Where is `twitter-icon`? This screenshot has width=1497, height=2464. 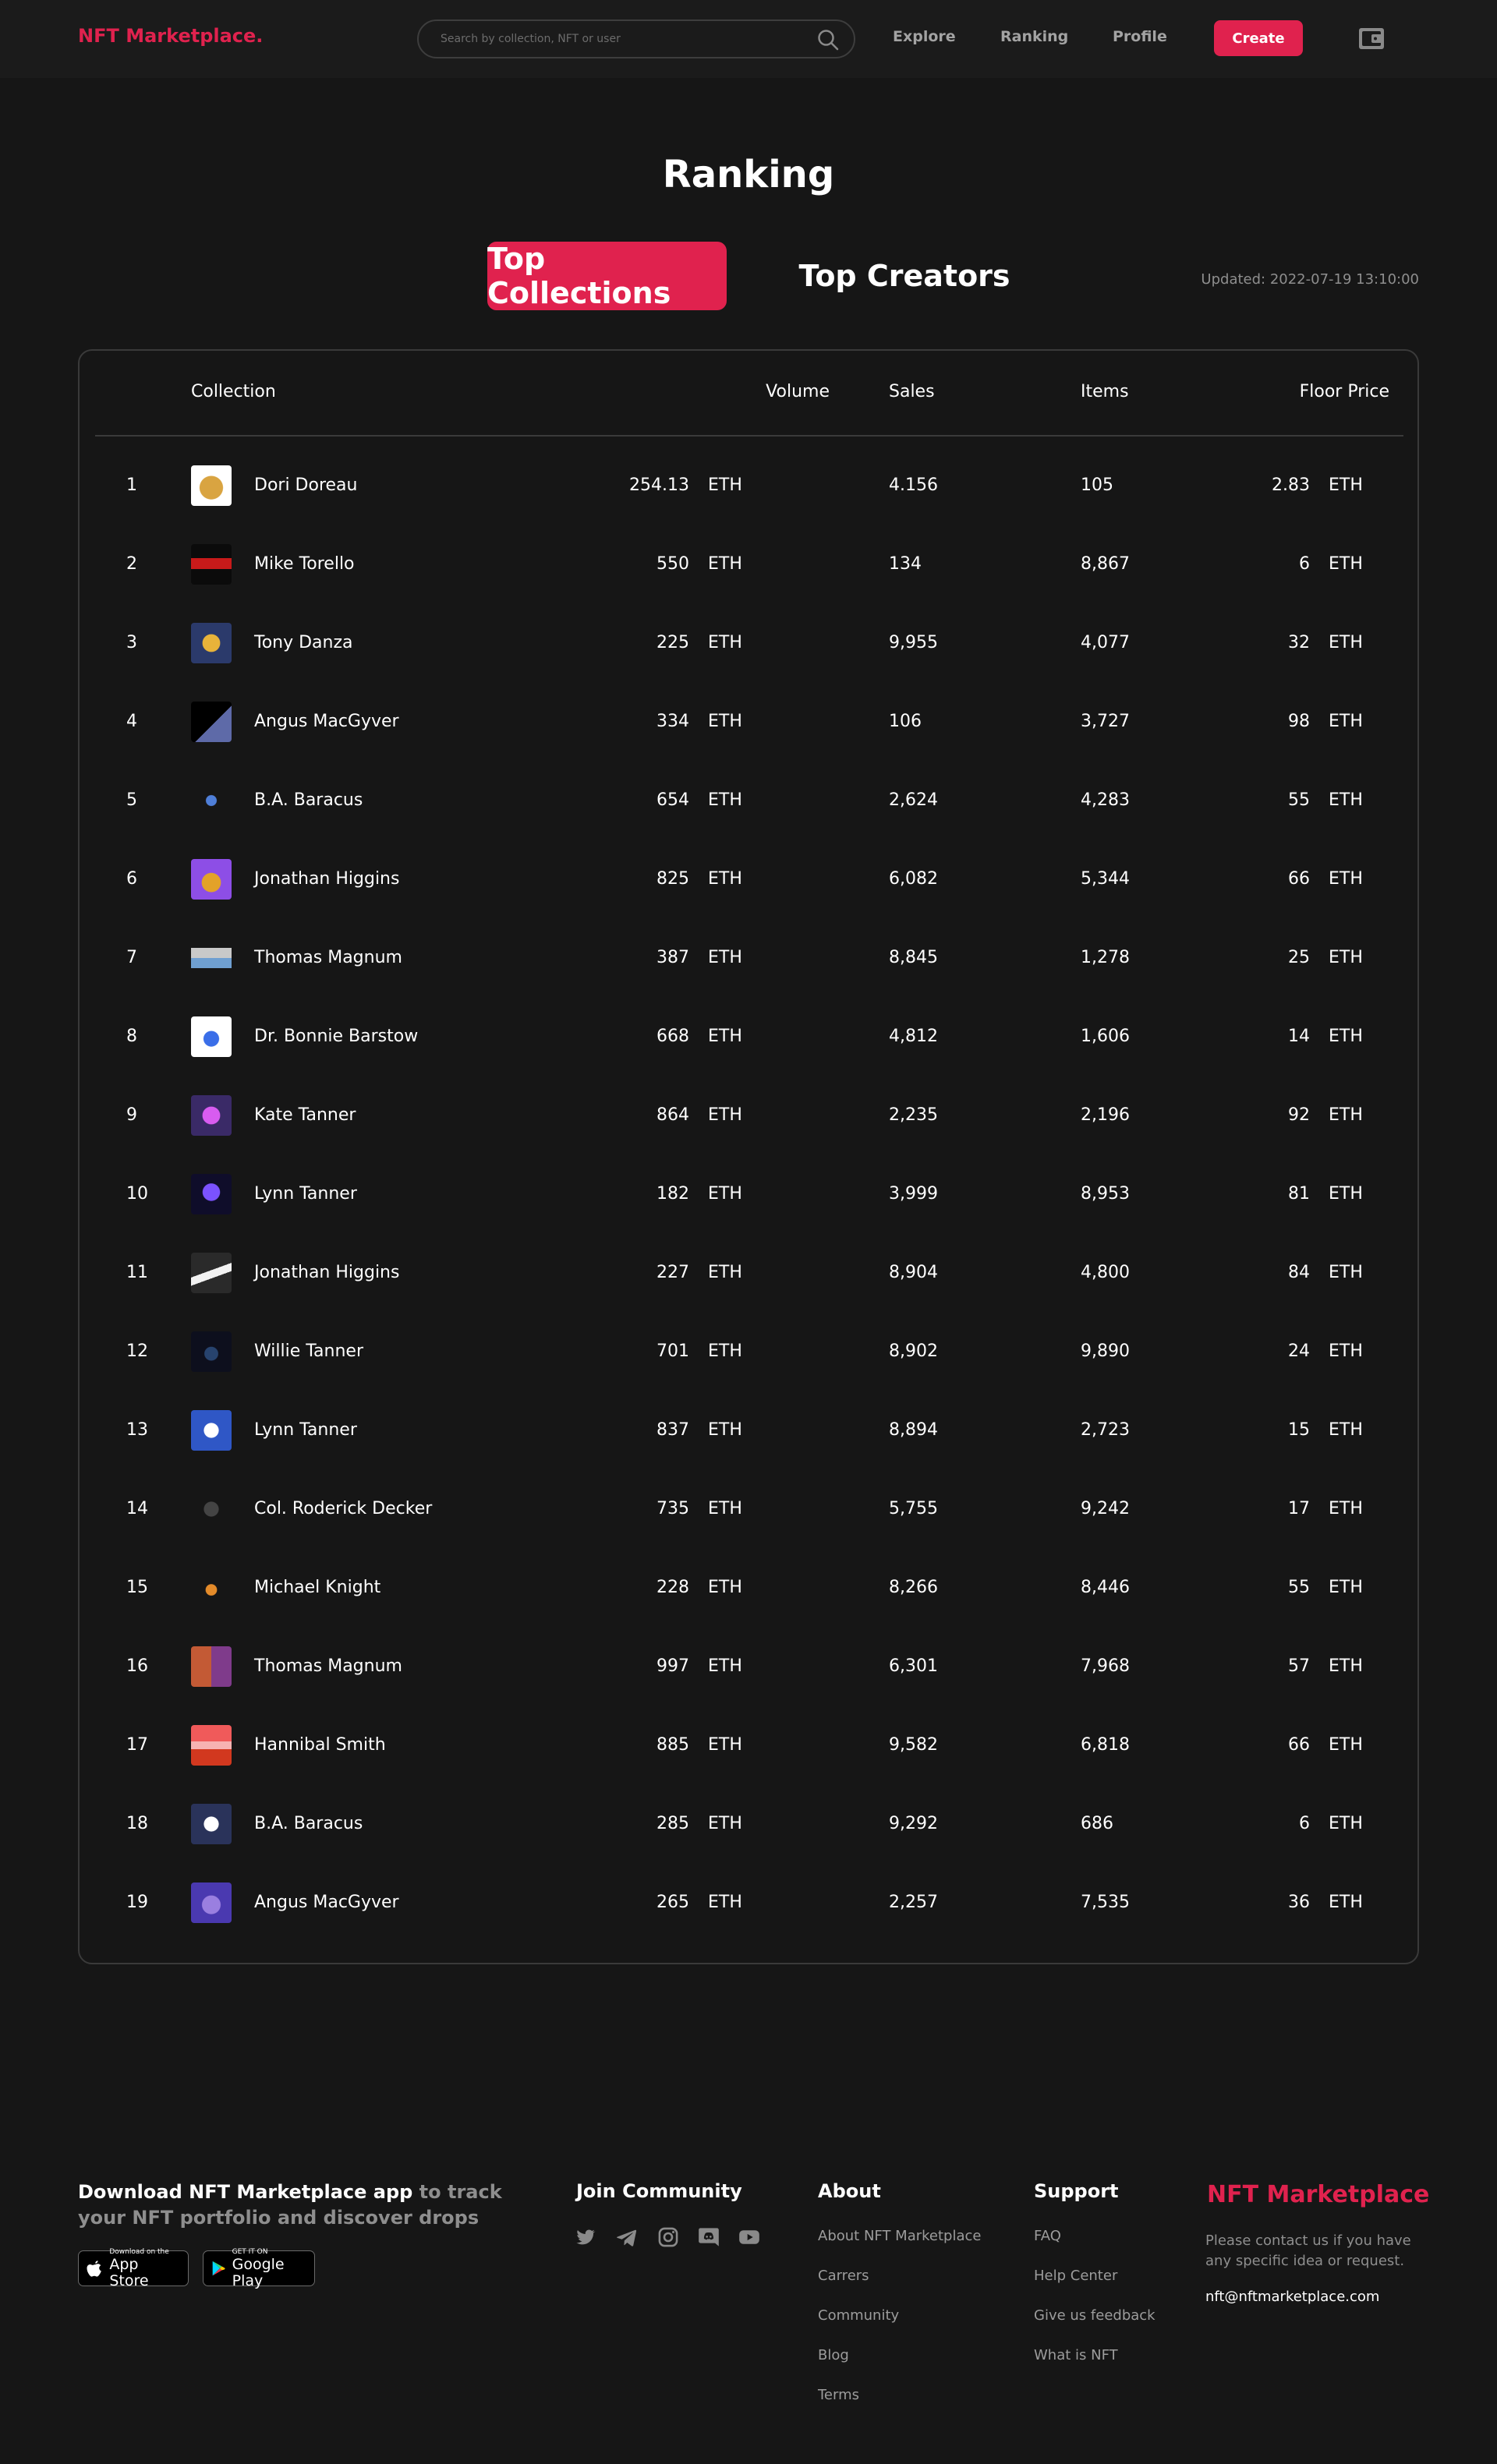
twitter-icon is located at coordinates (585, 2237).